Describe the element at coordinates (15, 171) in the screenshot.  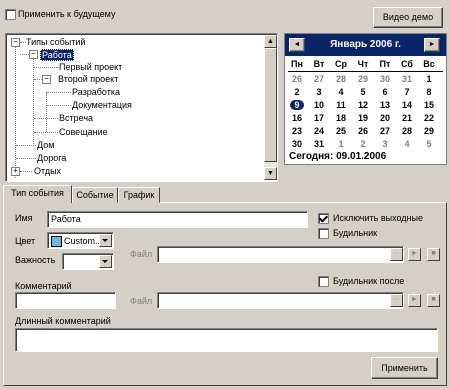
I see `expand-rest-icon: +` at that location.